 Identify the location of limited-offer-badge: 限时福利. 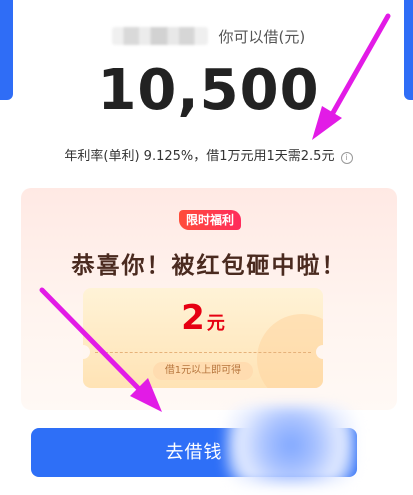
(210, 220).